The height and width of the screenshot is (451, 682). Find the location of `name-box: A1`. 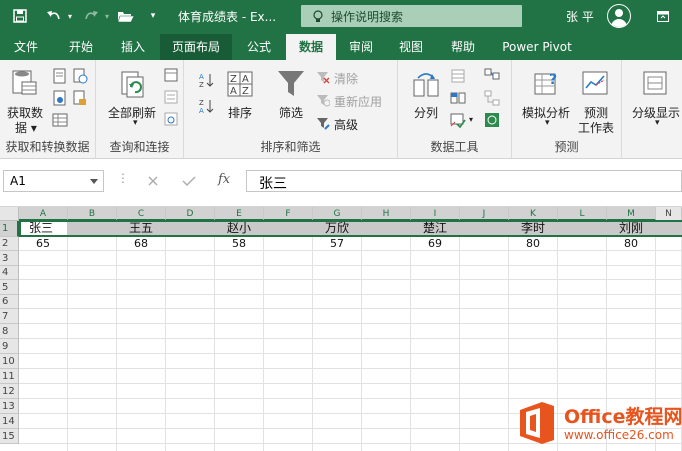

name-box: A1 is located at coordinates (53, 181).